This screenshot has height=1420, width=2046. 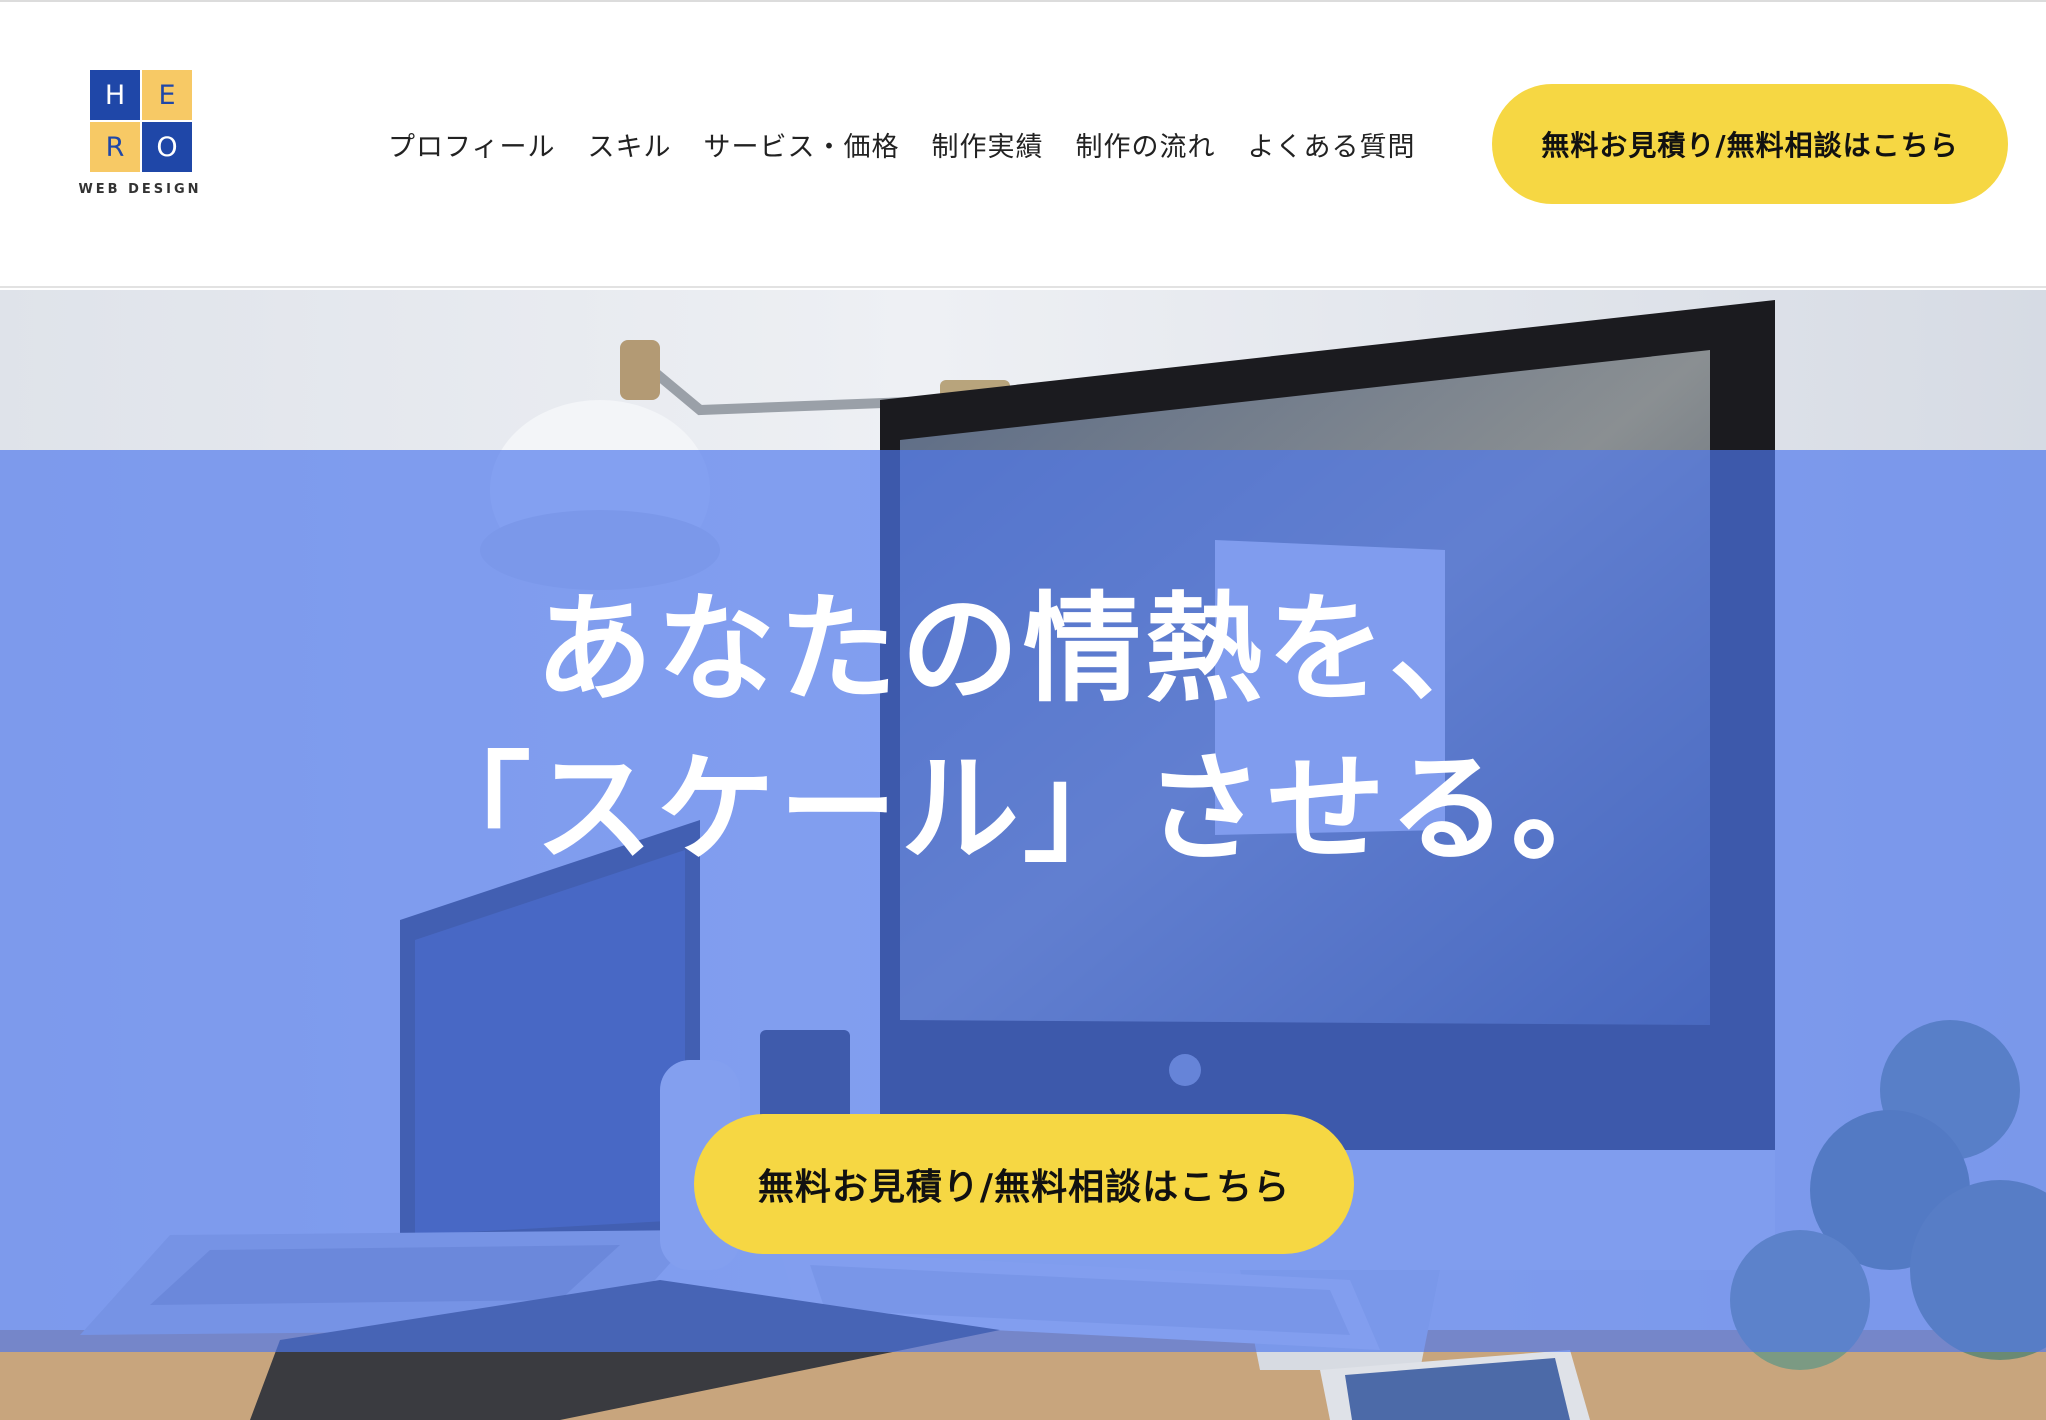 I want to click on logo-mark: H E R O, so click(x=142, y=122).